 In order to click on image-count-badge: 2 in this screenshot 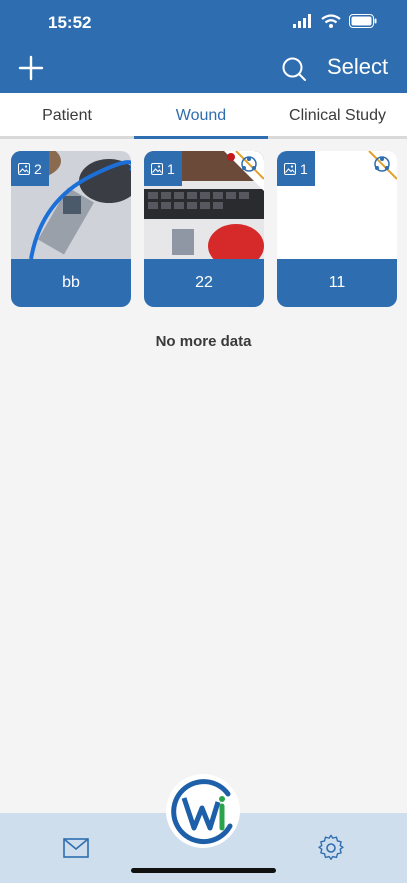, I will do `click(30, 168)`.